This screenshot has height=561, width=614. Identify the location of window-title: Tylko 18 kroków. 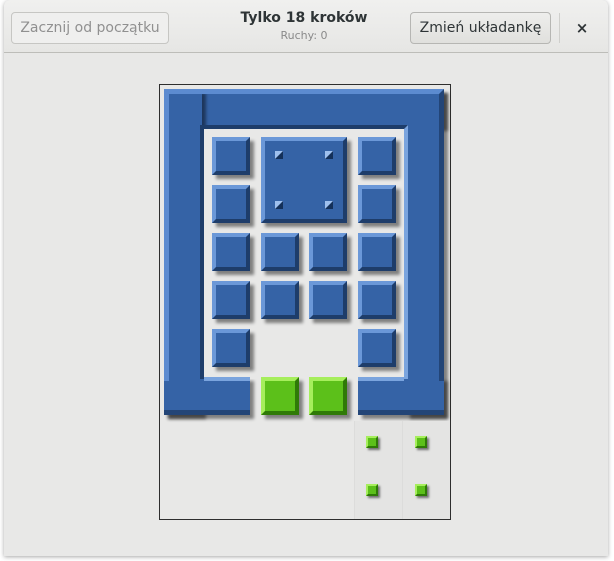
(304, 18).